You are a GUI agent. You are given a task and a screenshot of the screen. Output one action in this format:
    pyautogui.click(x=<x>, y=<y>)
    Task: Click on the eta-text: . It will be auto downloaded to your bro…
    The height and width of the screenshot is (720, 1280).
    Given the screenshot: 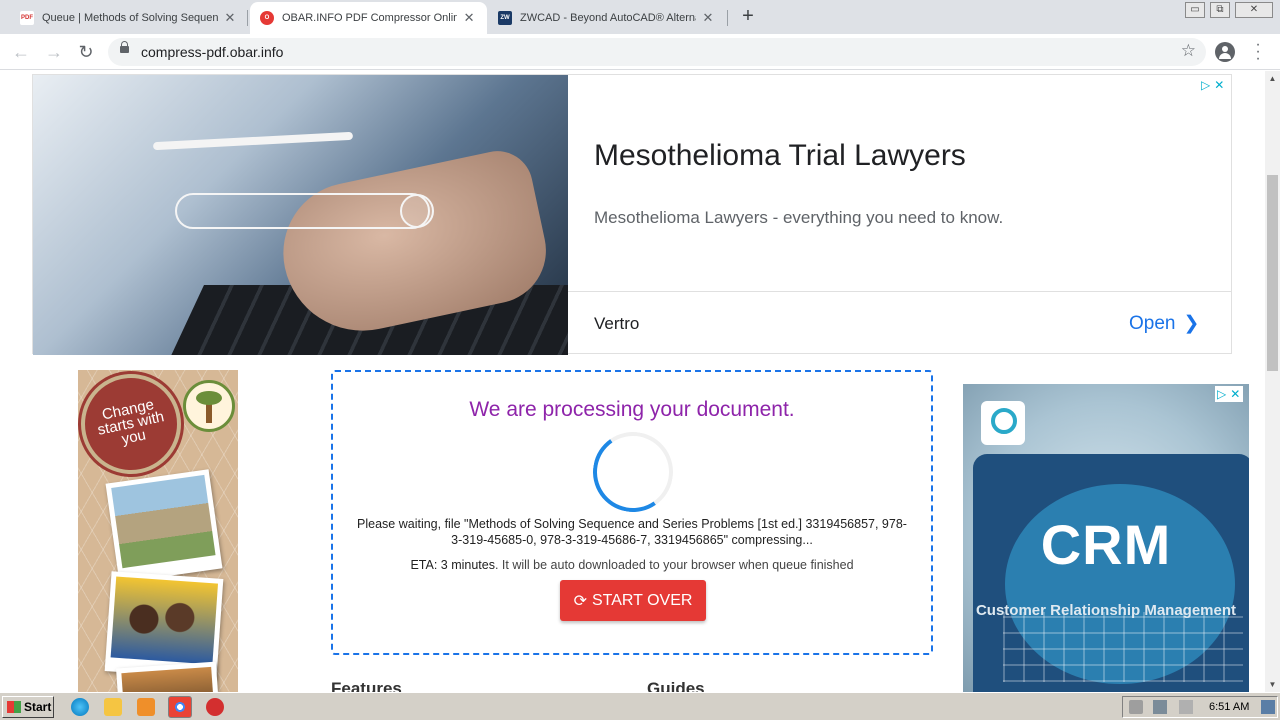 What is the action you would take?
    pyautogui.click(x=674, y=565)
    